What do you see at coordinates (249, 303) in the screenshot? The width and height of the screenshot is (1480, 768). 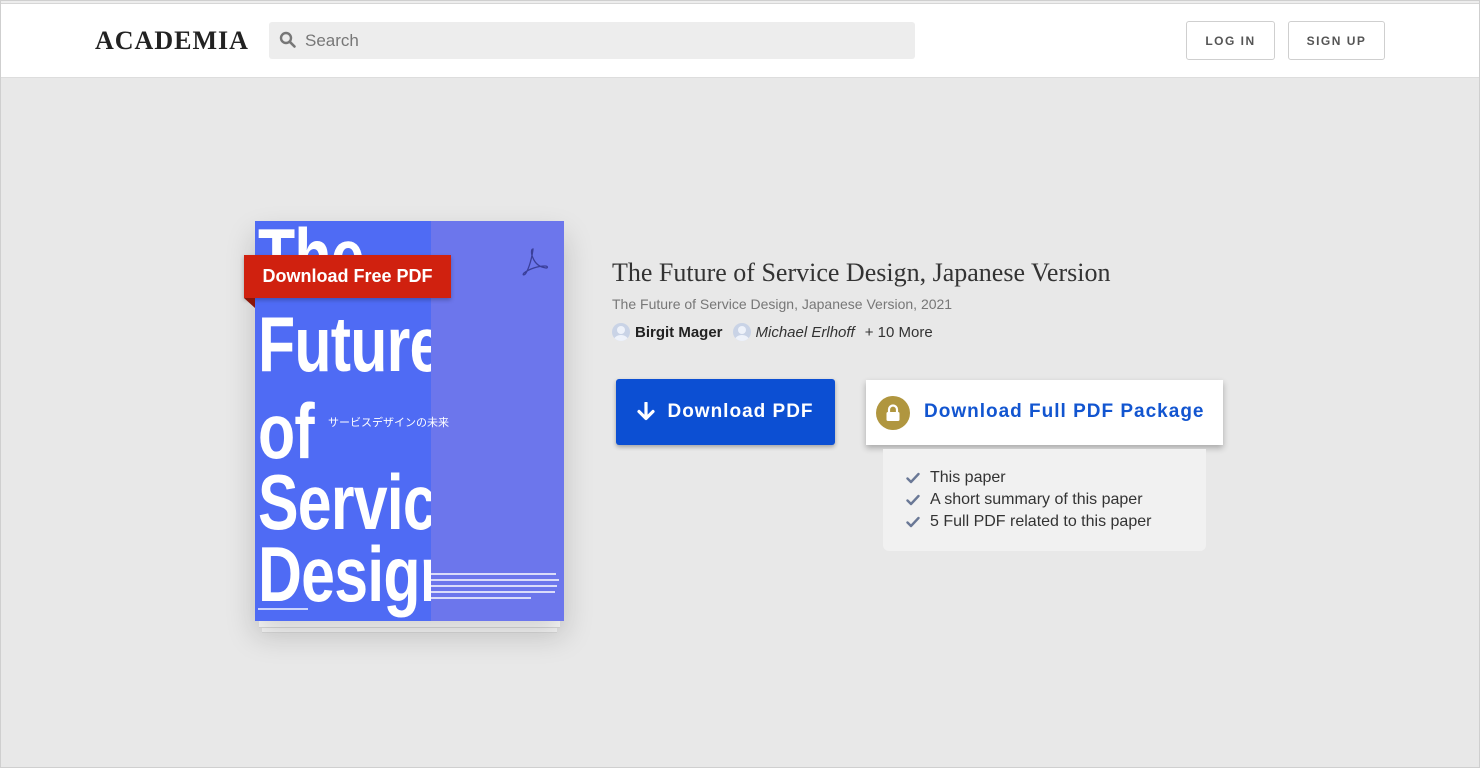 I see `ribbon-fold` at bounding box center [249, 303].